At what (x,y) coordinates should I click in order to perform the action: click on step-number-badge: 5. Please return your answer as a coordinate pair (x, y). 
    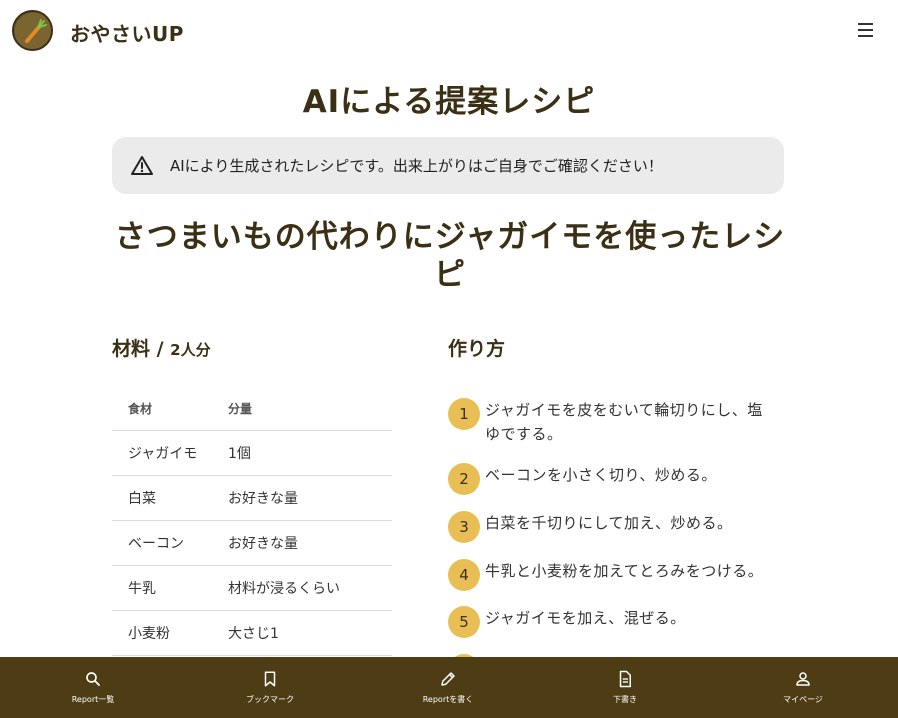
    Looking at the image, I should click on (464, 622).